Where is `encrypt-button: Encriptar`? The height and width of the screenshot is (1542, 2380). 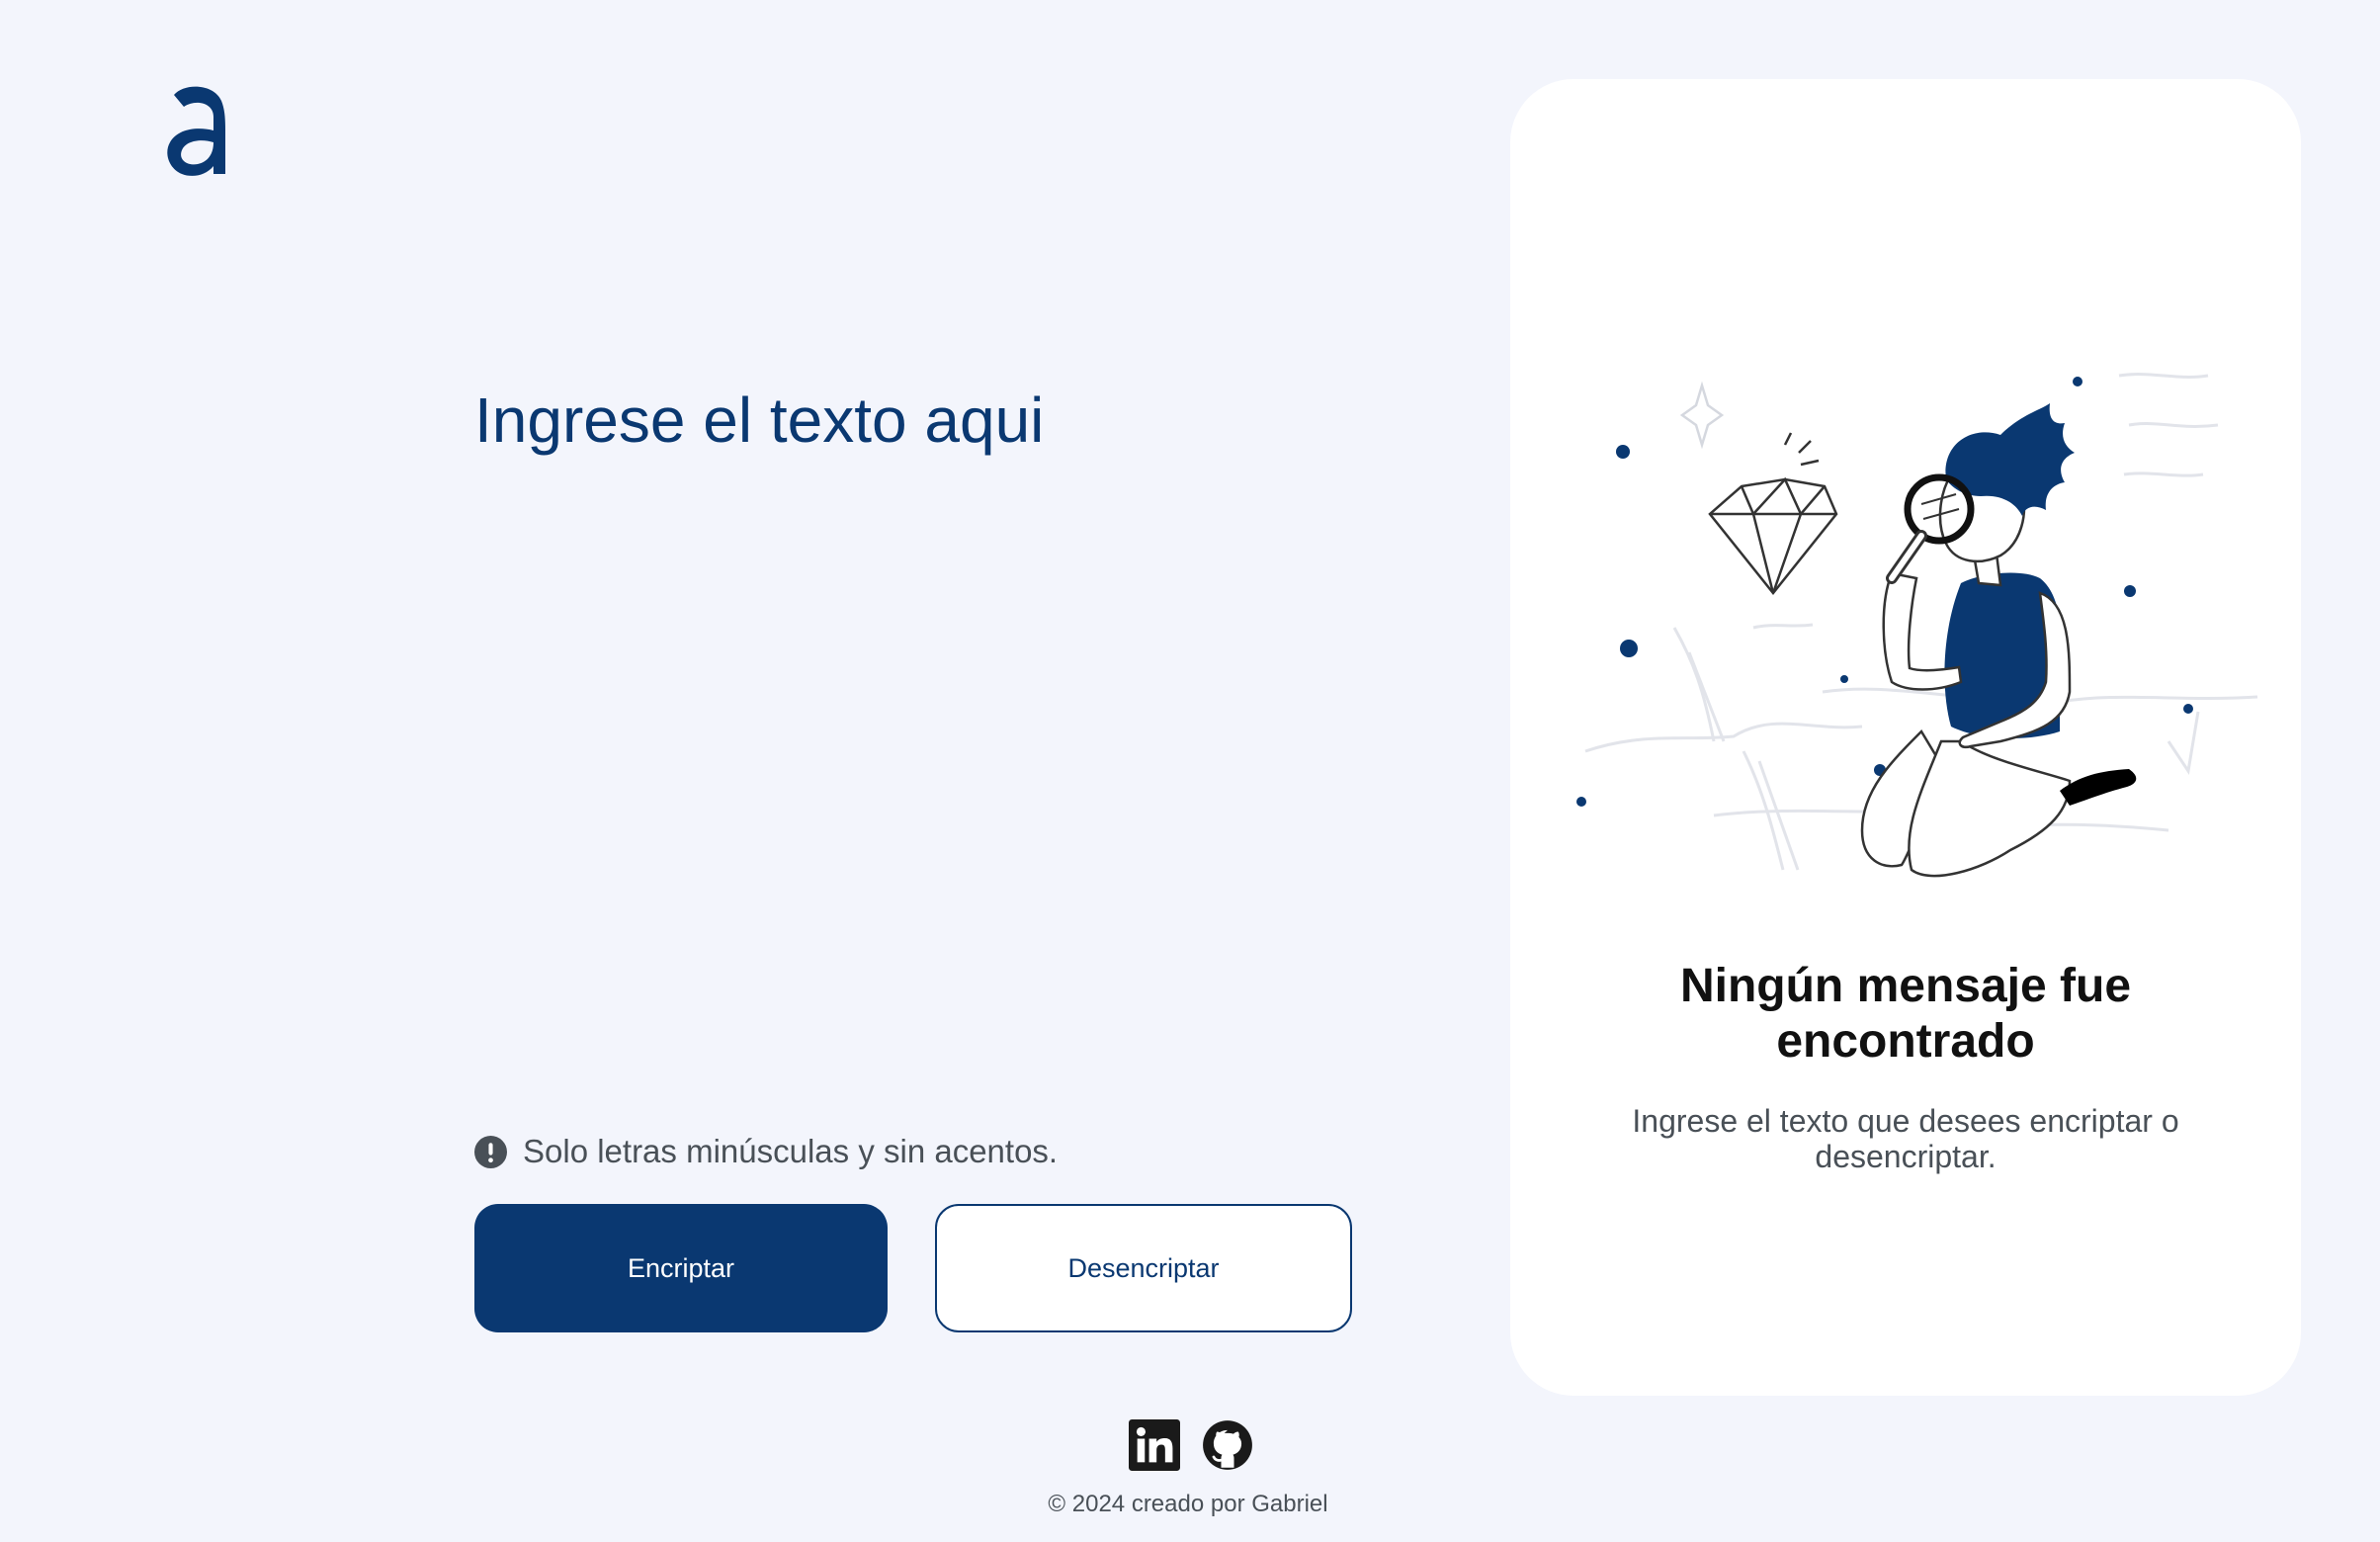 encrypt-button: Encriptar is located at coordinates (681, 1268).